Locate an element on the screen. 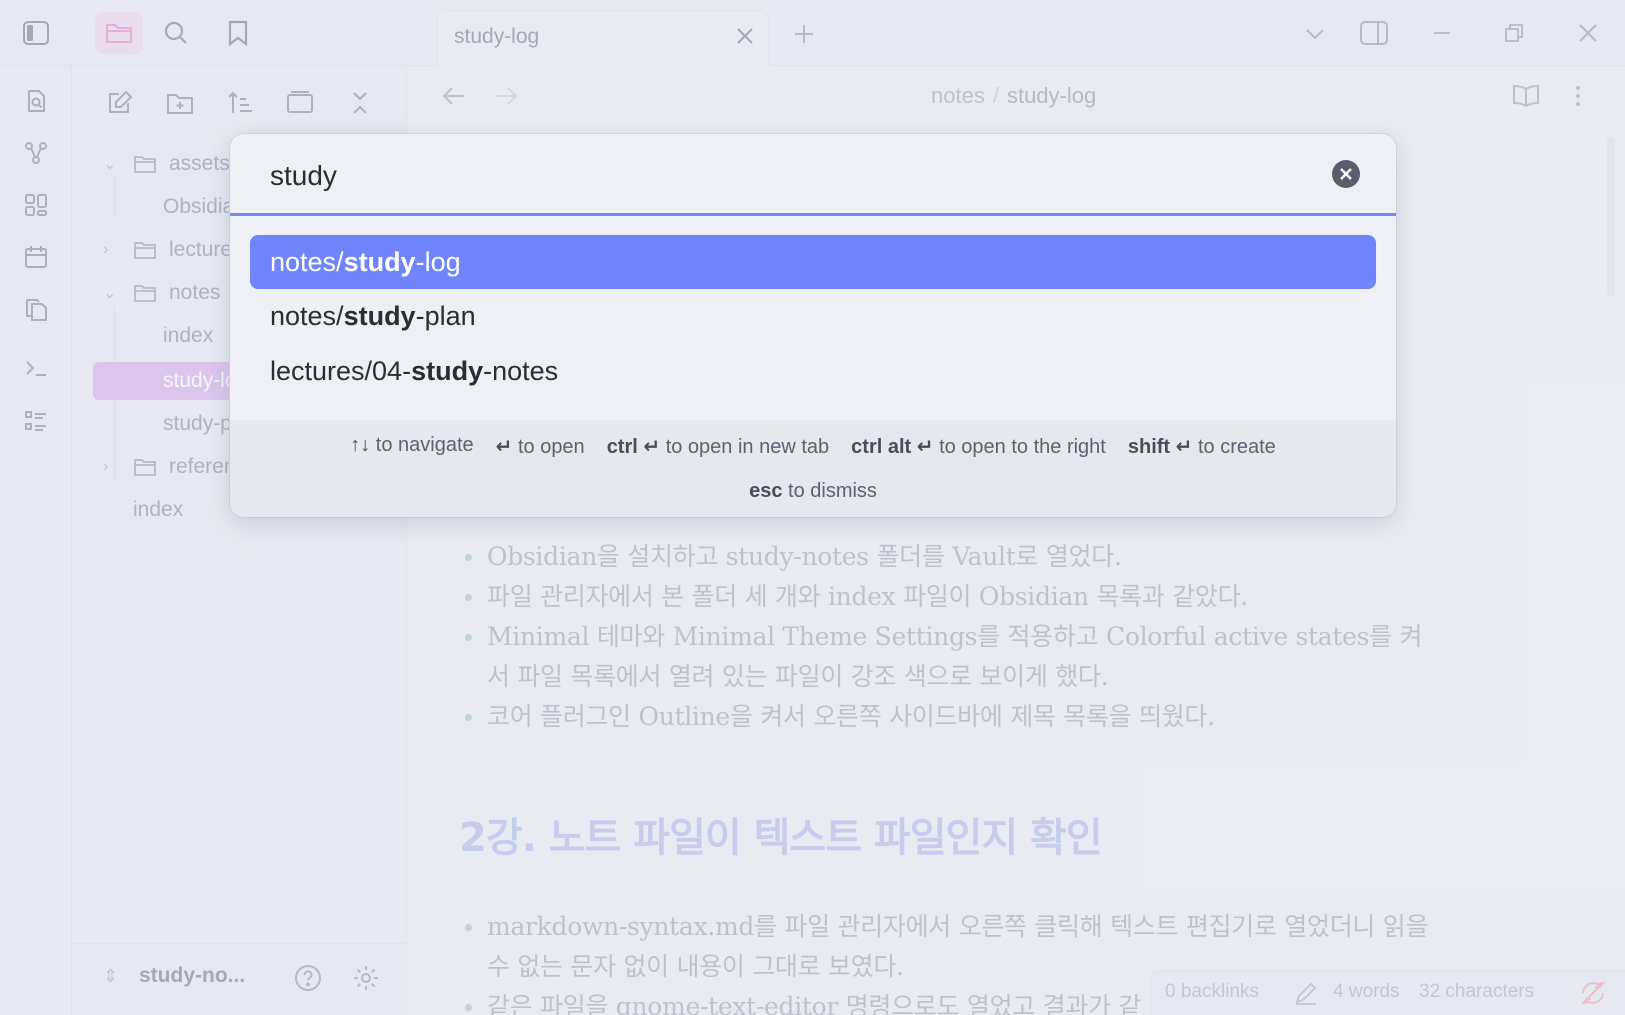  instruction-dismiss: esc to dismiss is located at coordinates (813, 491).